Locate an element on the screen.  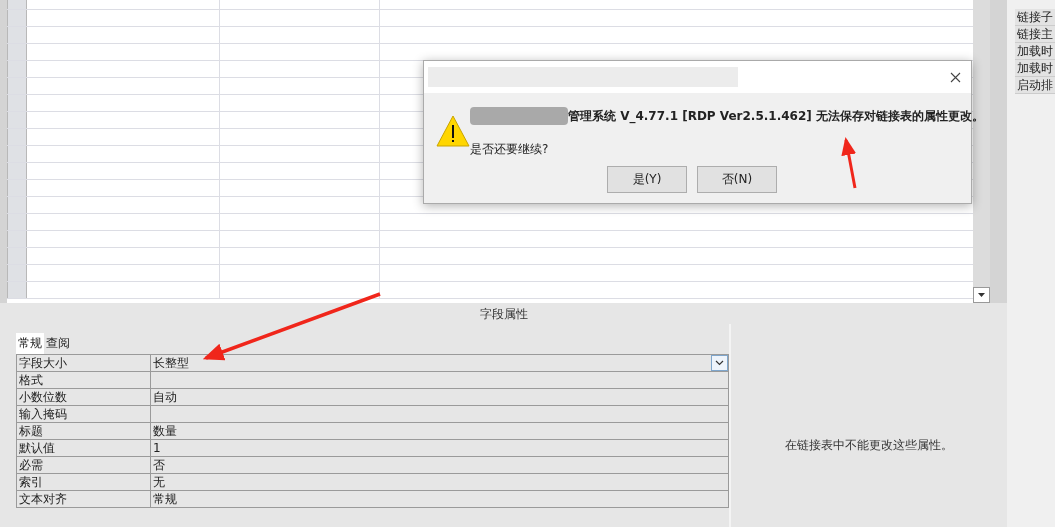
dropdown-button is located at coordinates (719, 363).